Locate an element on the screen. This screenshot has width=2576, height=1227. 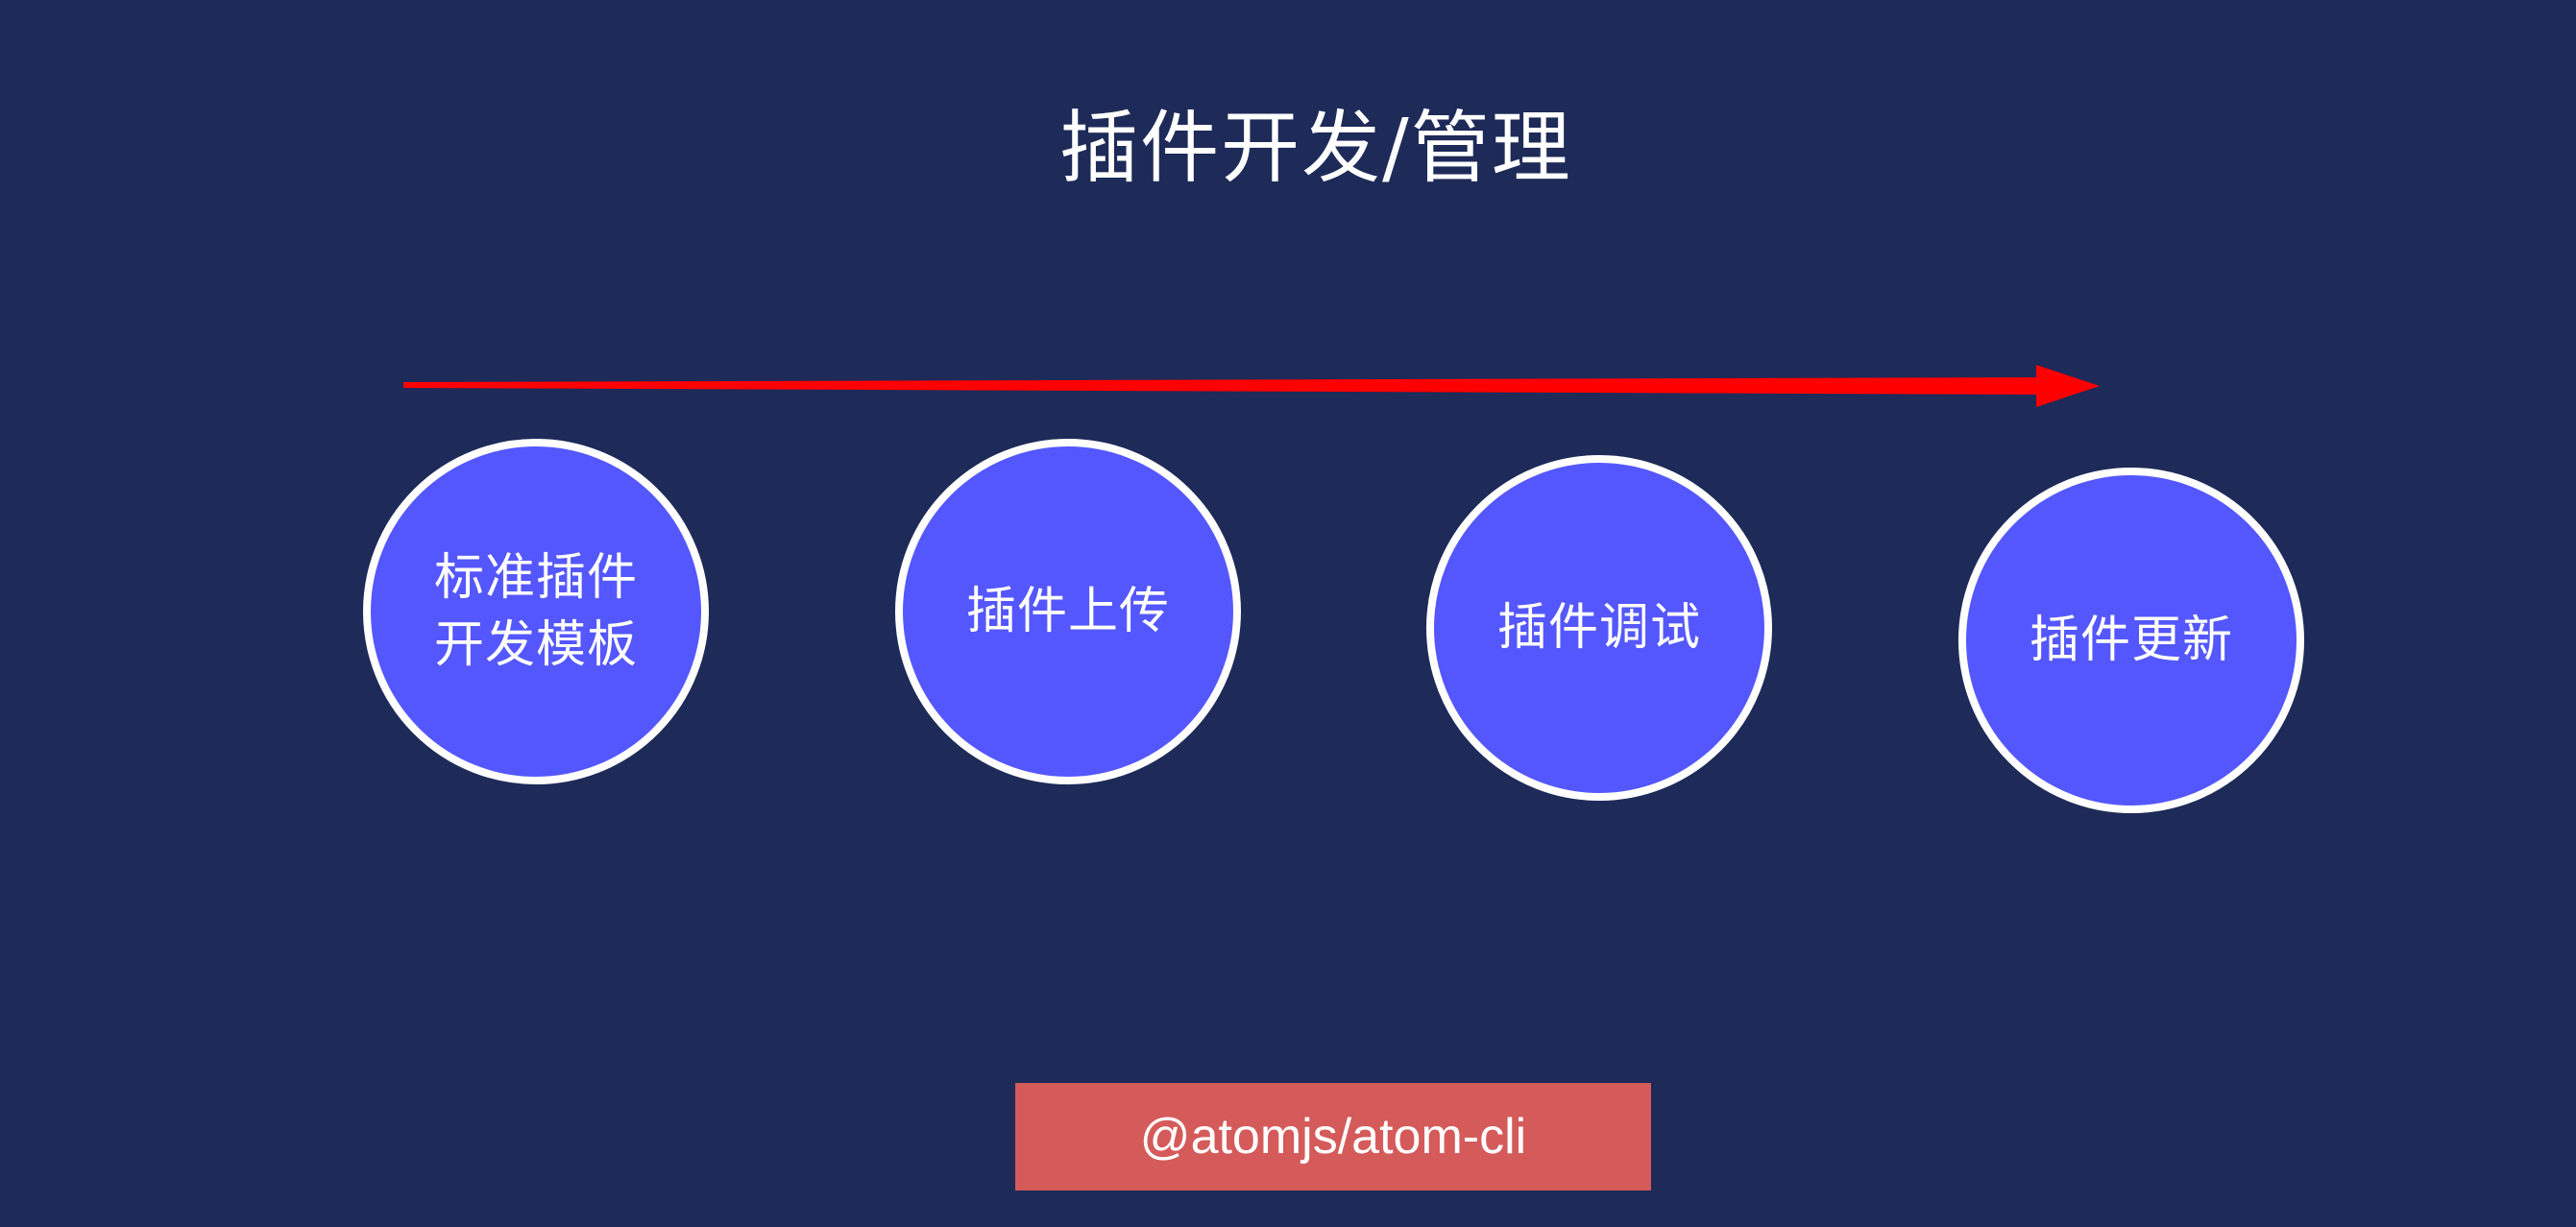
step-node-update: 插件更新 is located at coordinates (2131, 640).